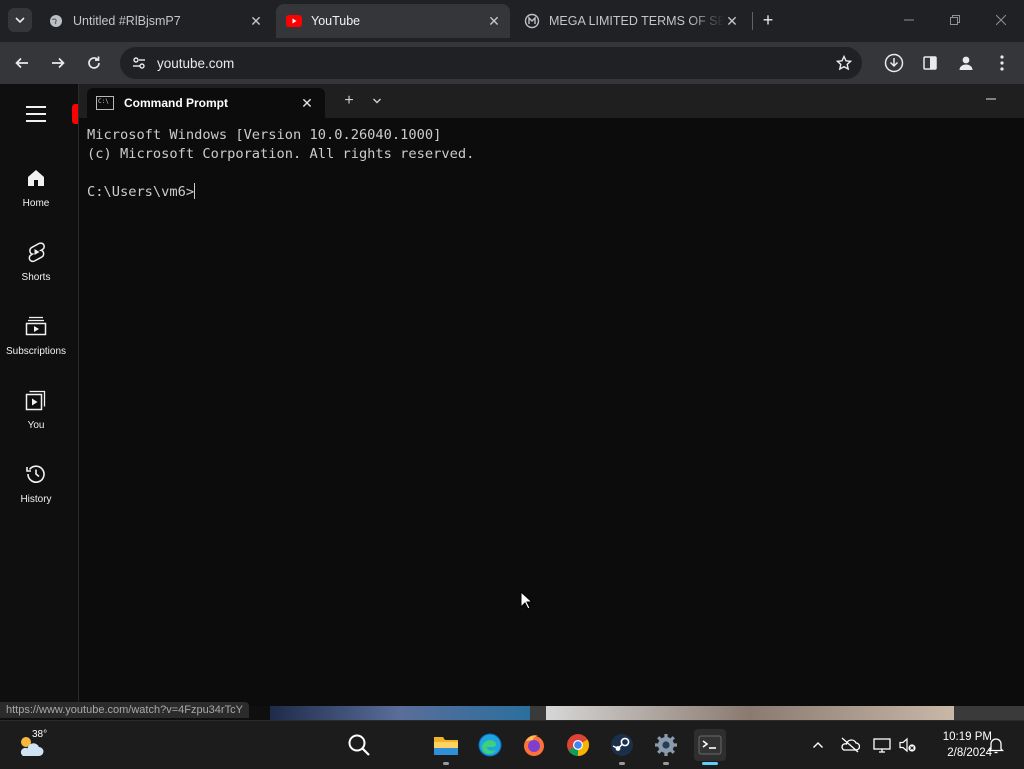 This screenshot has width=1024, height=769. Describe the element at coordinates (141, 192) in the screenshot. I see `terminal-prompt: C:\Users\vm6>` at that location.